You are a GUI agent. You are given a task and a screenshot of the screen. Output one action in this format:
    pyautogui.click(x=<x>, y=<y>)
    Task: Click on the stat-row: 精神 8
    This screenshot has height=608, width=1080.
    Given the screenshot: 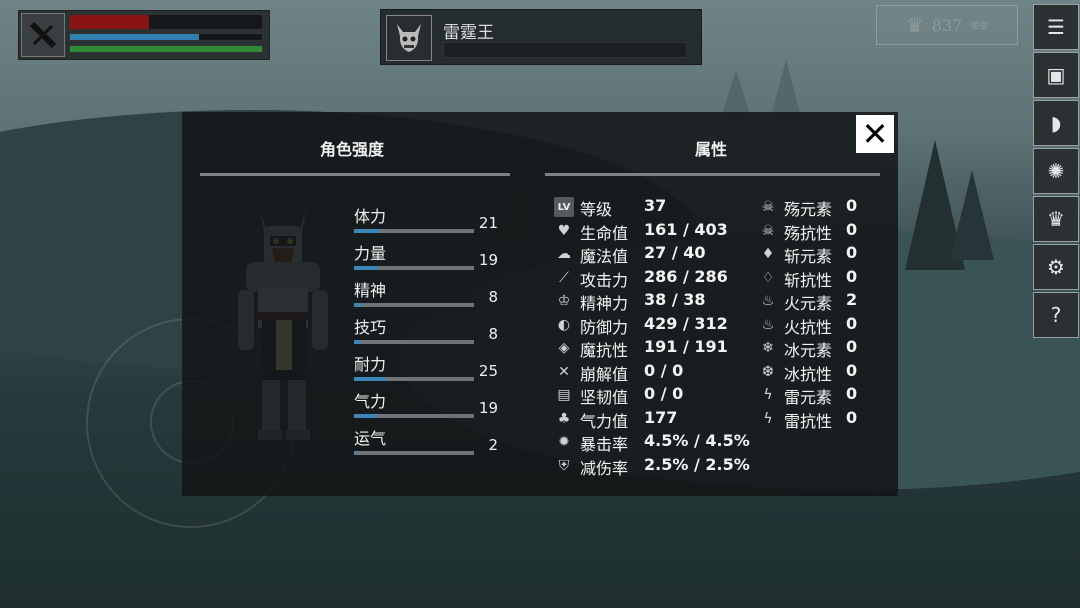 What is the action you would take?
    pyautogui.click(x=429, y=295)
    